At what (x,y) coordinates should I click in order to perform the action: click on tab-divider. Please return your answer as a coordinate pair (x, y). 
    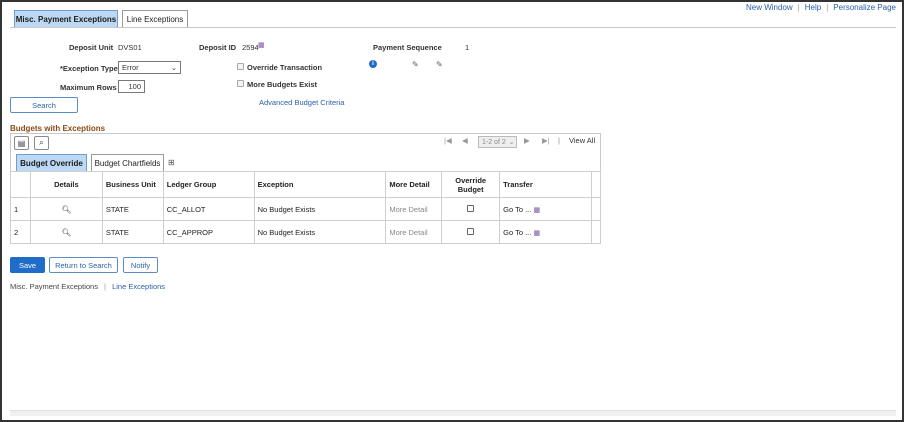
    Looking at the image, I should click on (453, 27).